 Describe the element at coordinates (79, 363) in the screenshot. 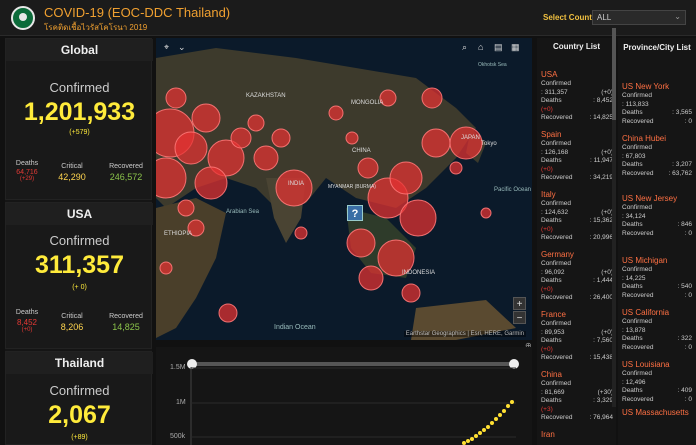

I see `thailand-title: Thailand` at that location.